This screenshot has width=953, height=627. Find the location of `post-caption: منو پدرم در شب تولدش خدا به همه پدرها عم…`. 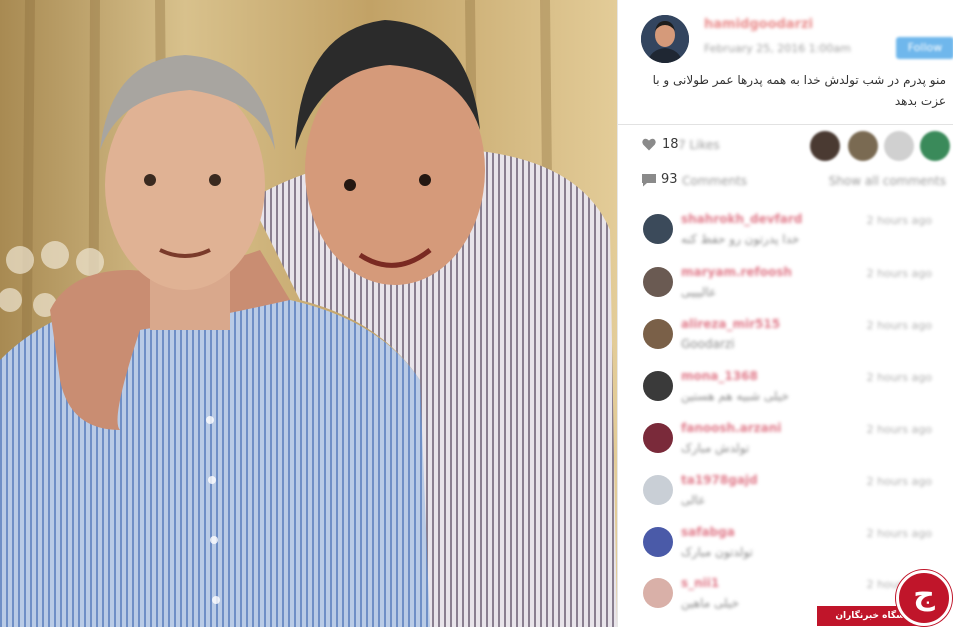

post-caption: منو پدرم در شب تولدش خدا به همه پدرها عم… is located at coordinates (799, 90).